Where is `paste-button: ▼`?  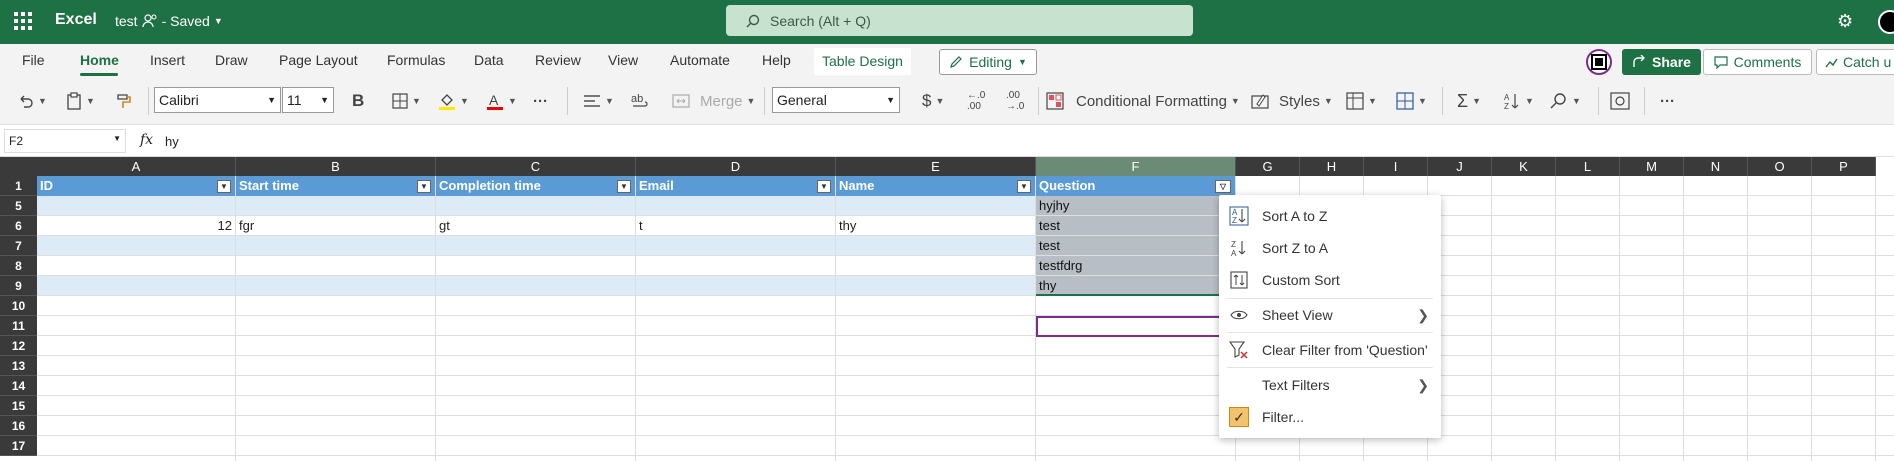 paste-button: ▼ is located at coordinates (80, 101).